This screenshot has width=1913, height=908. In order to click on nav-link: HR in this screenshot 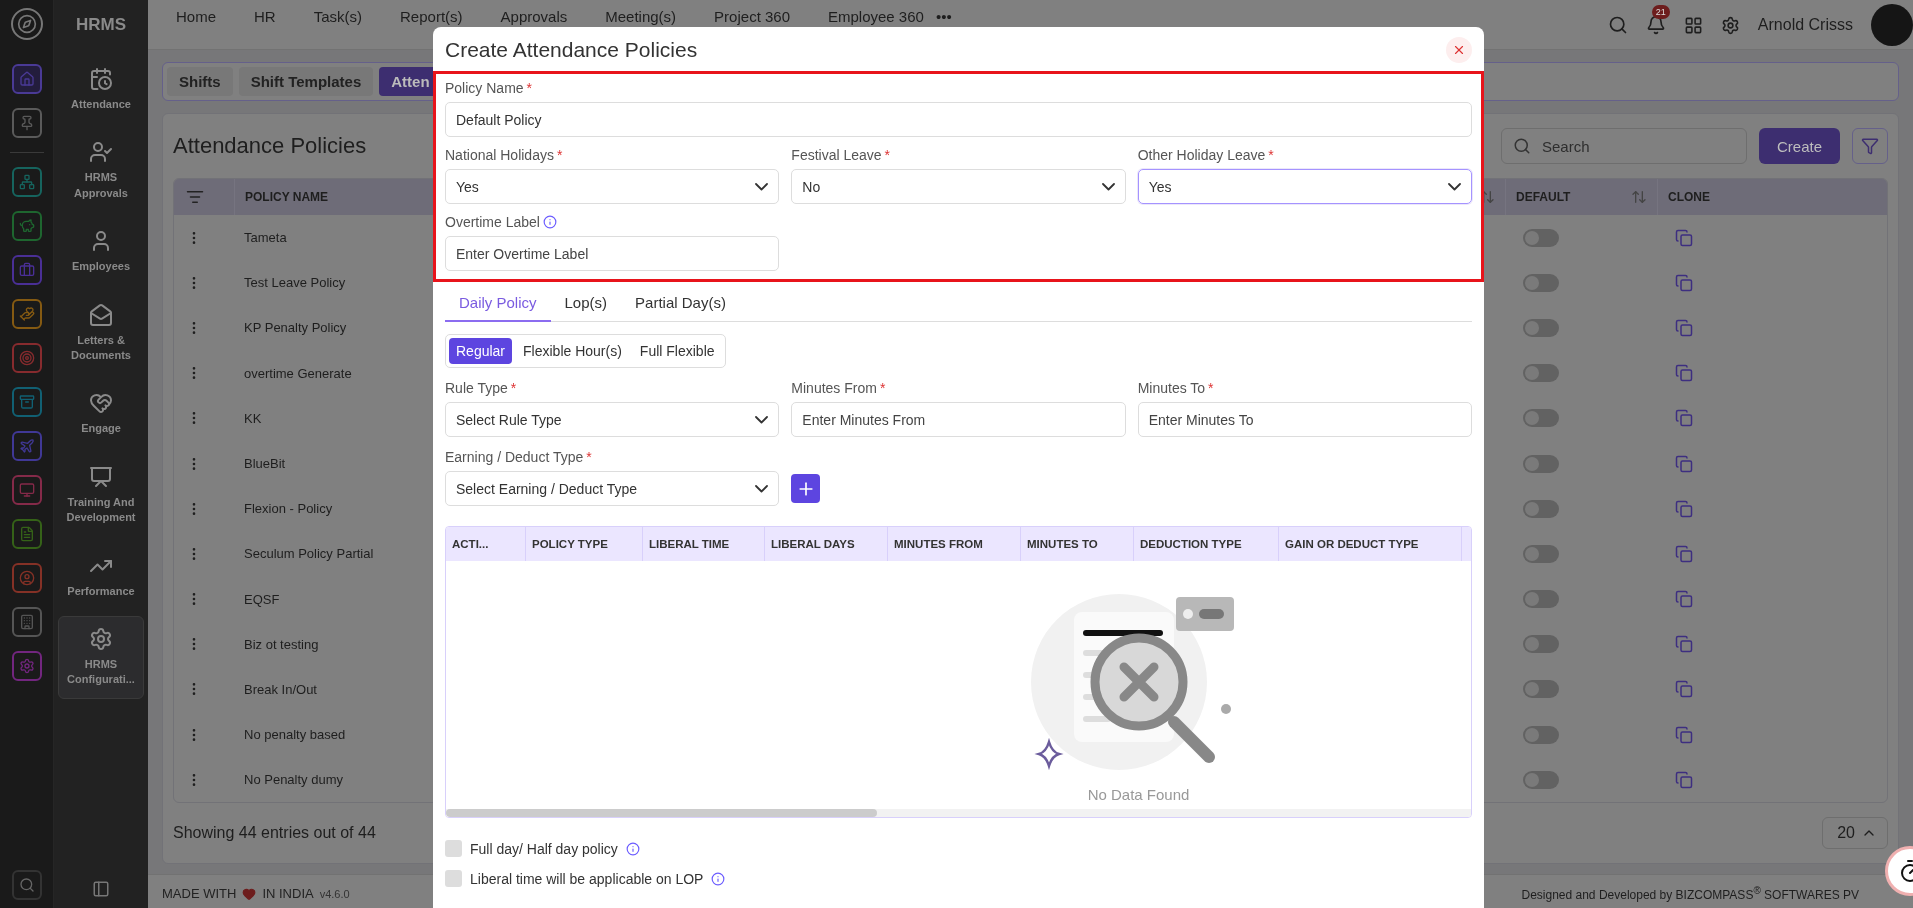, I will do `click(265, 16)`.